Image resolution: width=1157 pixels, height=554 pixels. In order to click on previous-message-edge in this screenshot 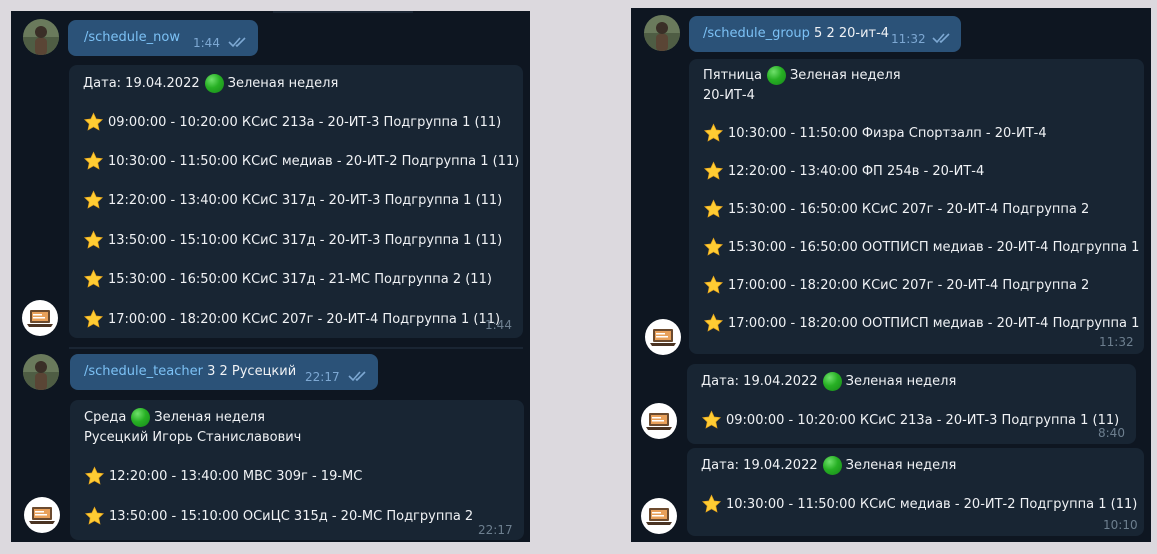, I will do `click(343, 12)`.